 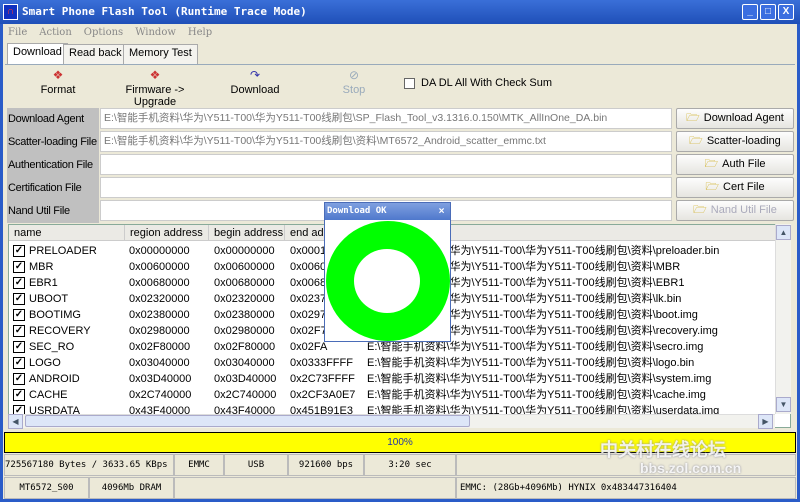 What do you see at coordinates (159, 363) in the screenshot?
I see `region-address: 0x03040000` at bounding box center [159, 363].